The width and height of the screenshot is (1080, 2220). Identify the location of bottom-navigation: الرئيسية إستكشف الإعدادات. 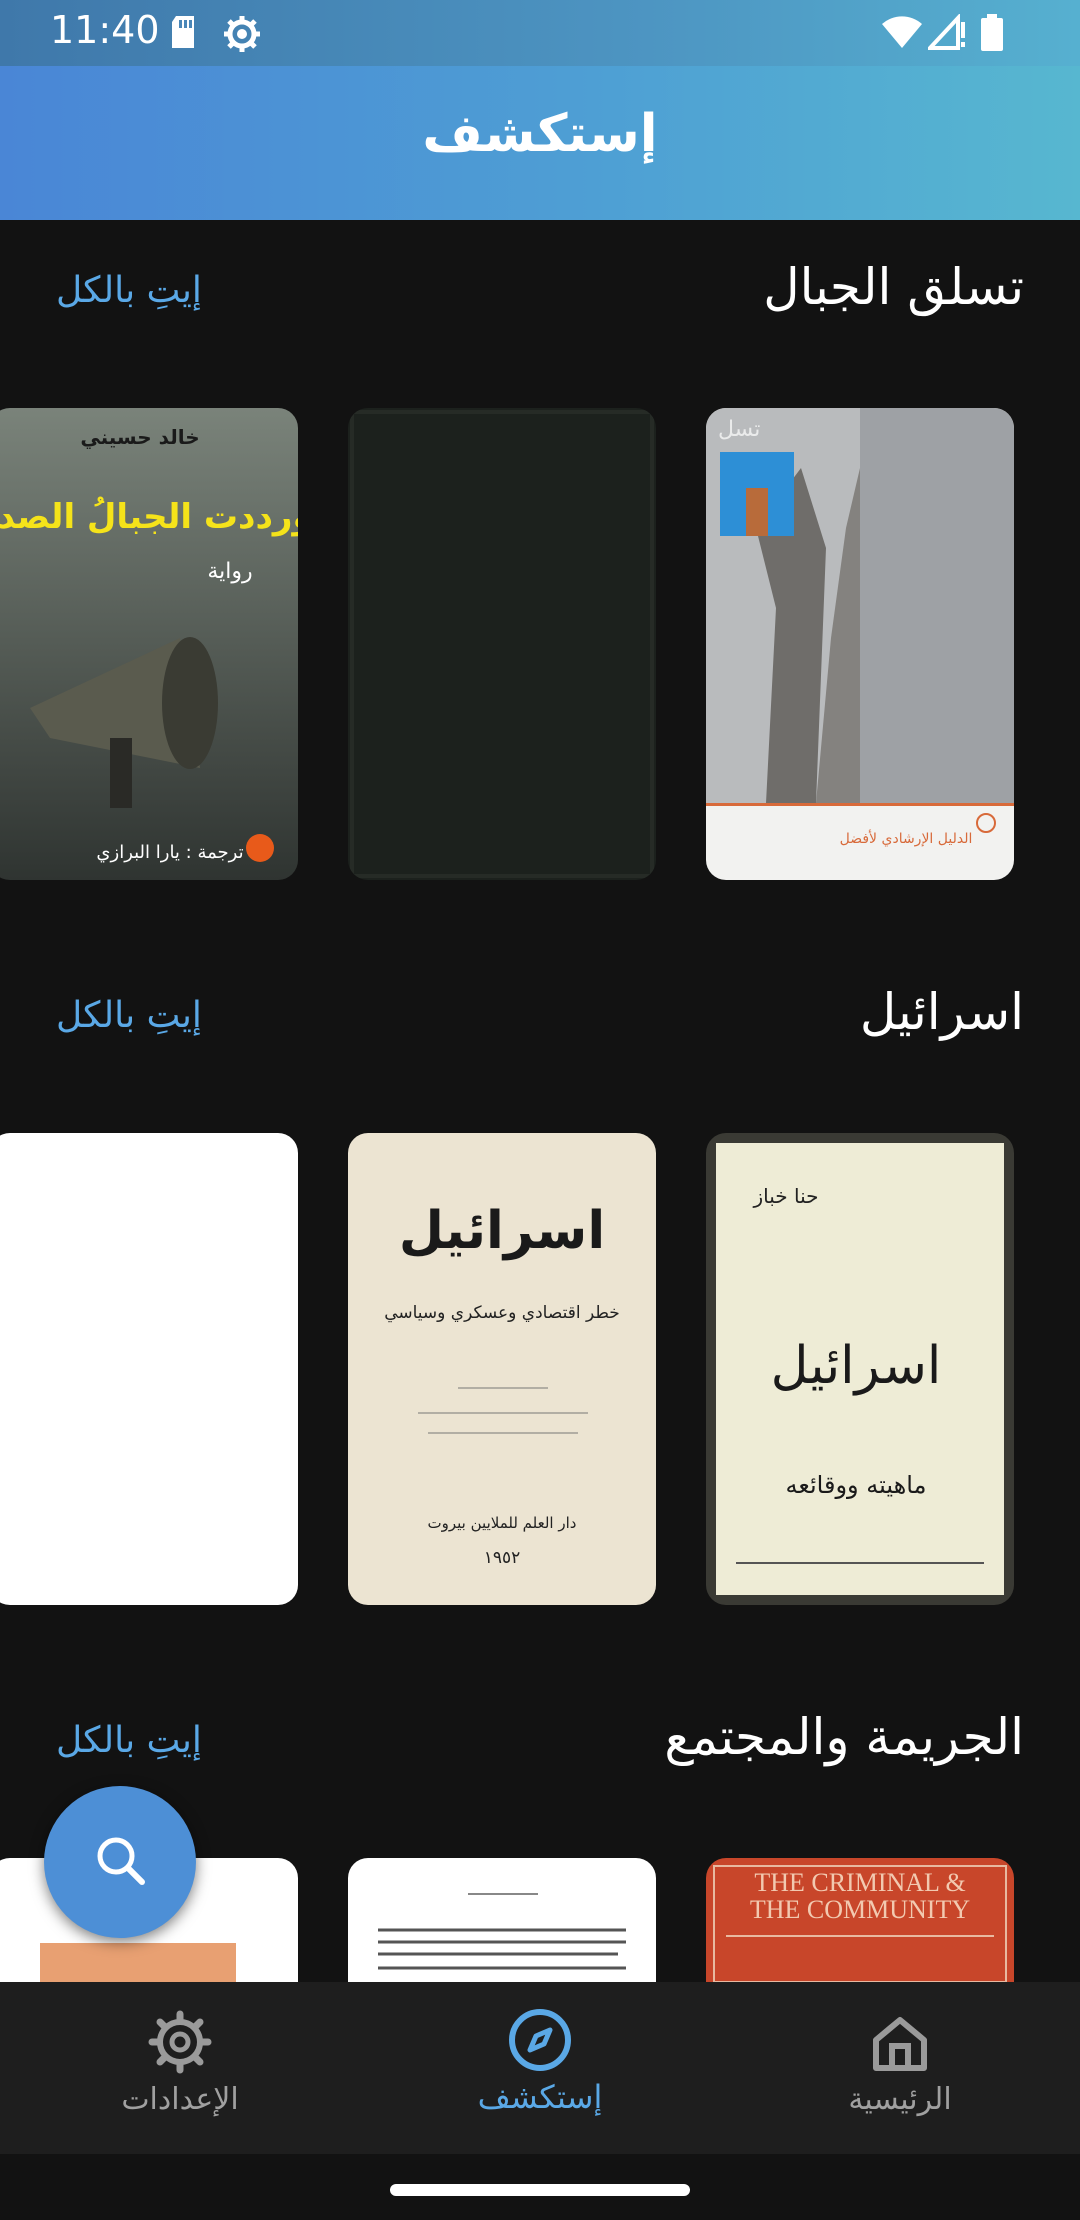
(540, 2068).